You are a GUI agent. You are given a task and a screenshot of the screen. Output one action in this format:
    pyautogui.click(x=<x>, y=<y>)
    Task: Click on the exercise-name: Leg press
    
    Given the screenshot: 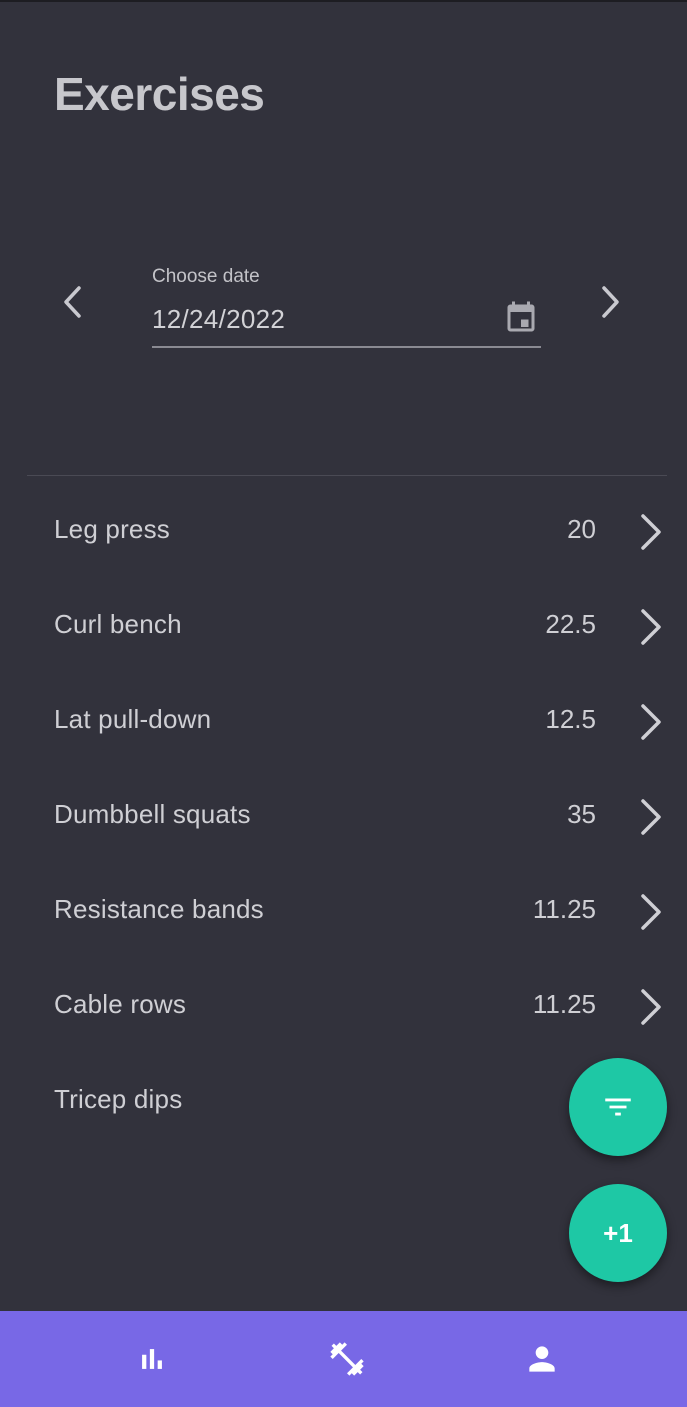 What is the action you would take?
    pyautogui.click(x=112, y=529)
    